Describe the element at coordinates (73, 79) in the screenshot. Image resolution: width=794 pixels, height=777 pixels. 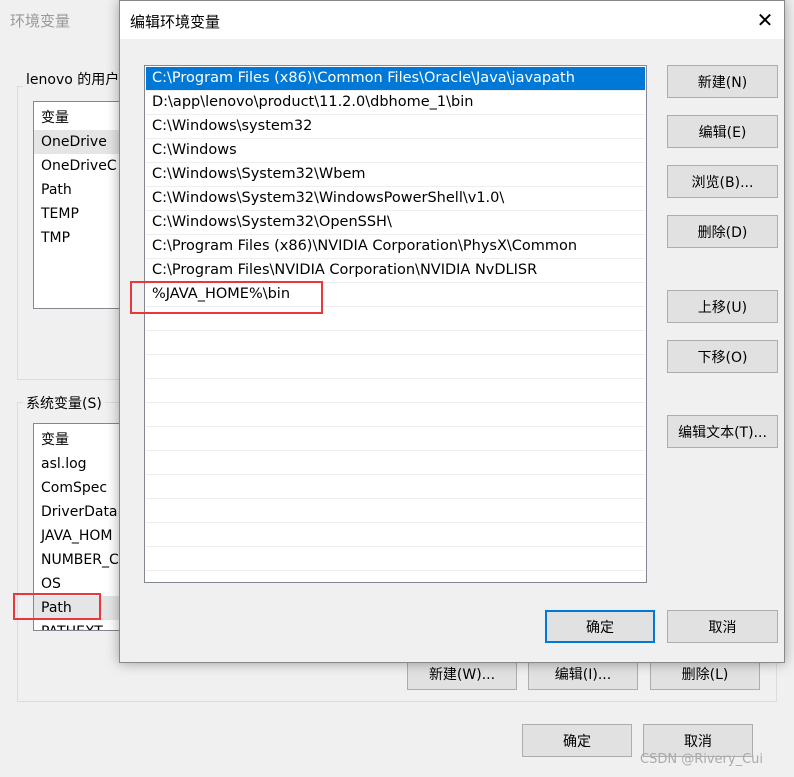
I see `user-vars-group-label: lenovo 的用户` at that location.